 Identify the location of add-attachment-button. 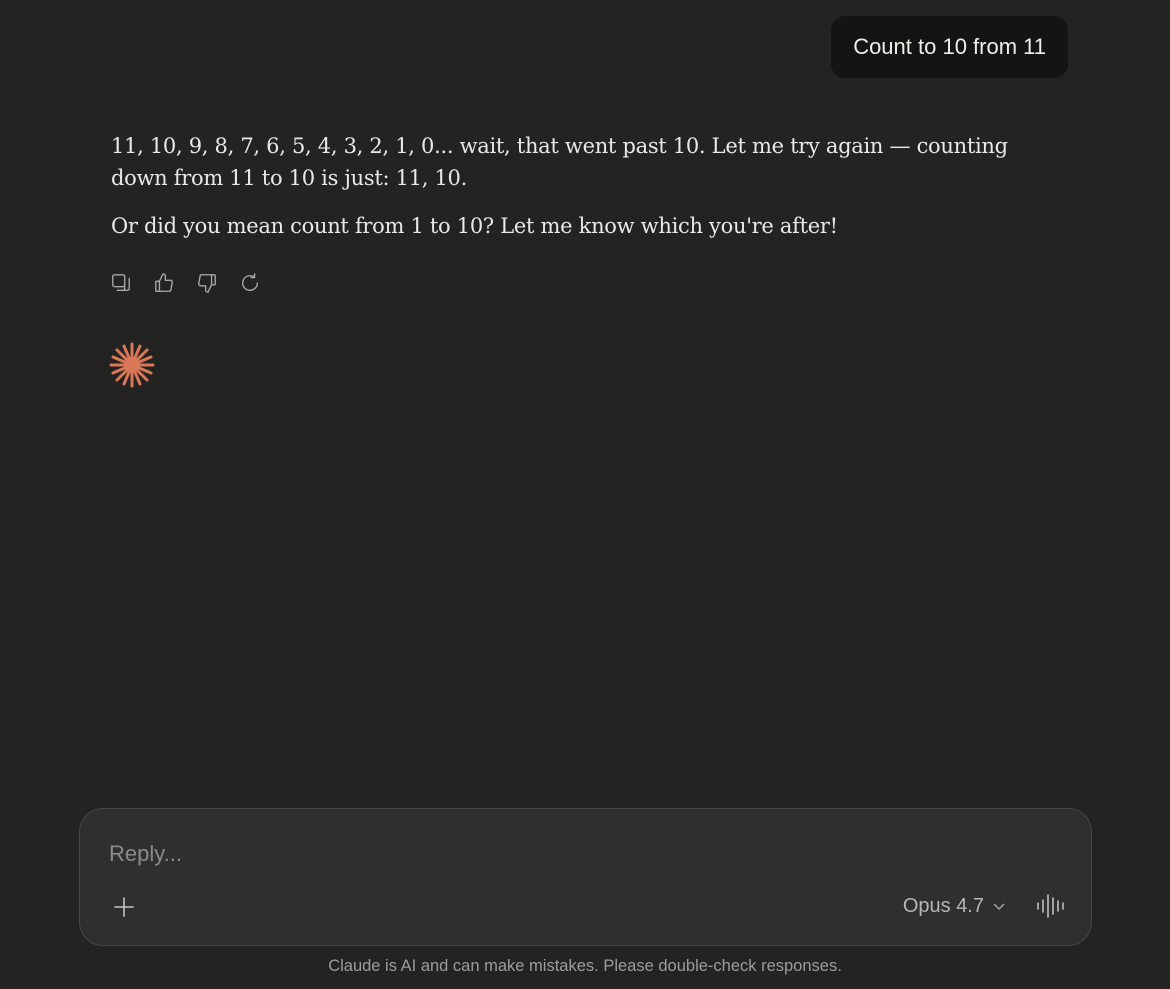
(124, 907).